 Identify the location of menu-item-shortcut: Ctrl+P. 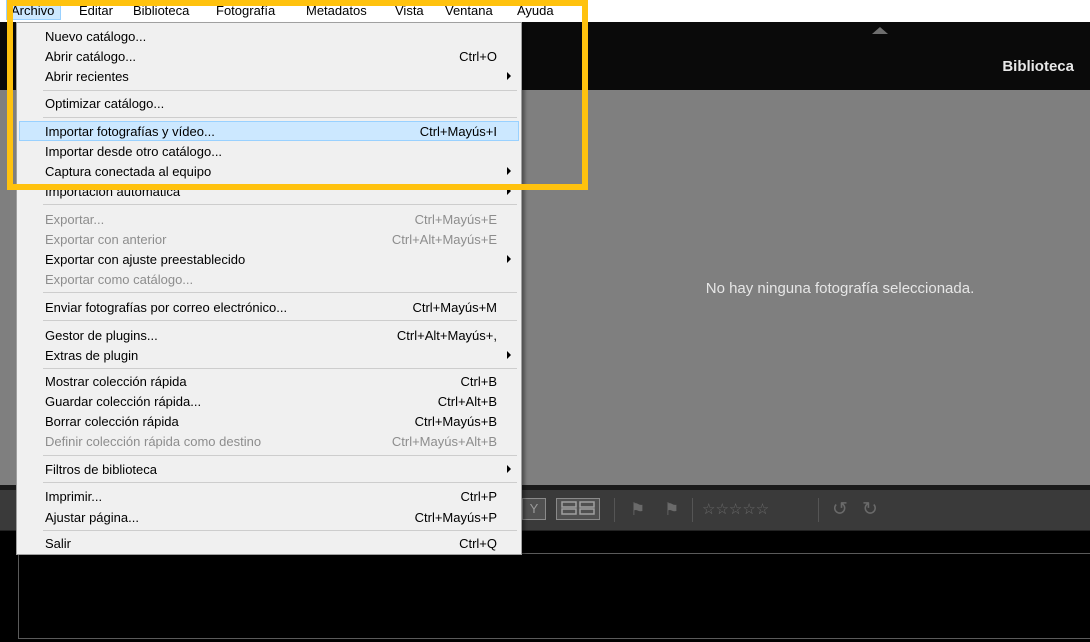
(478, 496).